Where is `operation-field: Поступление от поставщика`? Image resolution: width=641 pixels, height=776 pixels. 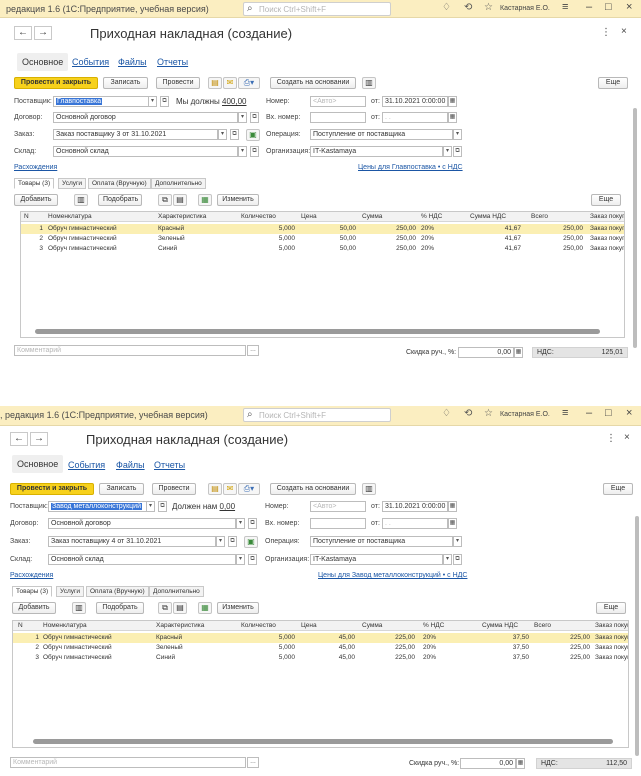 operation-field: Поступление от поставщика is located at coordinates (381, 134).